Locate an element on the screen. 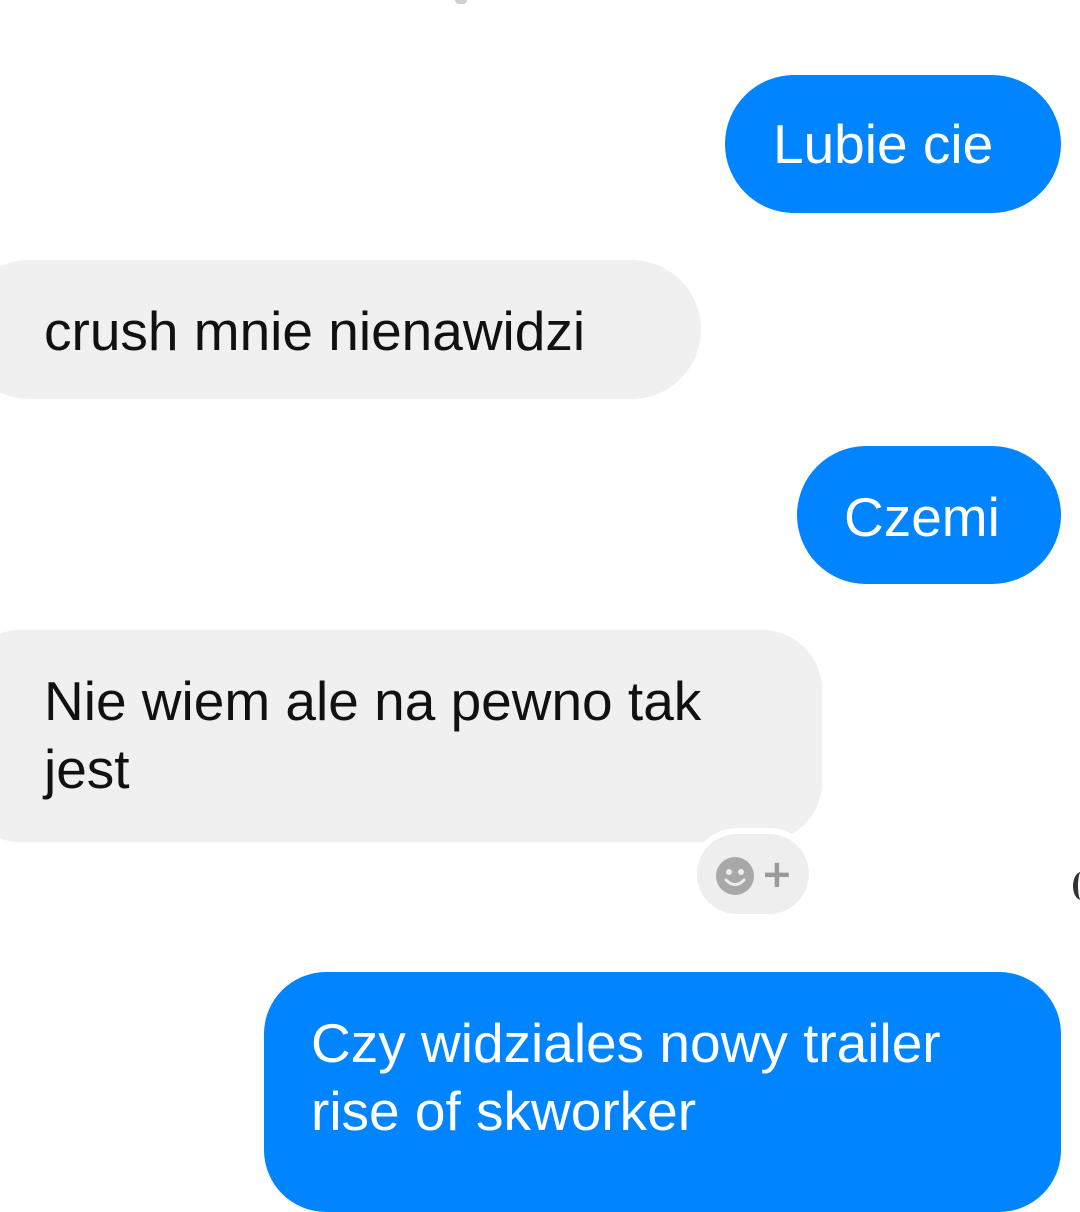 This screenshot has height=1212, width=1080. message-text: Nie wiem ale na pewno tak jest is located at coordinates (373, 735).